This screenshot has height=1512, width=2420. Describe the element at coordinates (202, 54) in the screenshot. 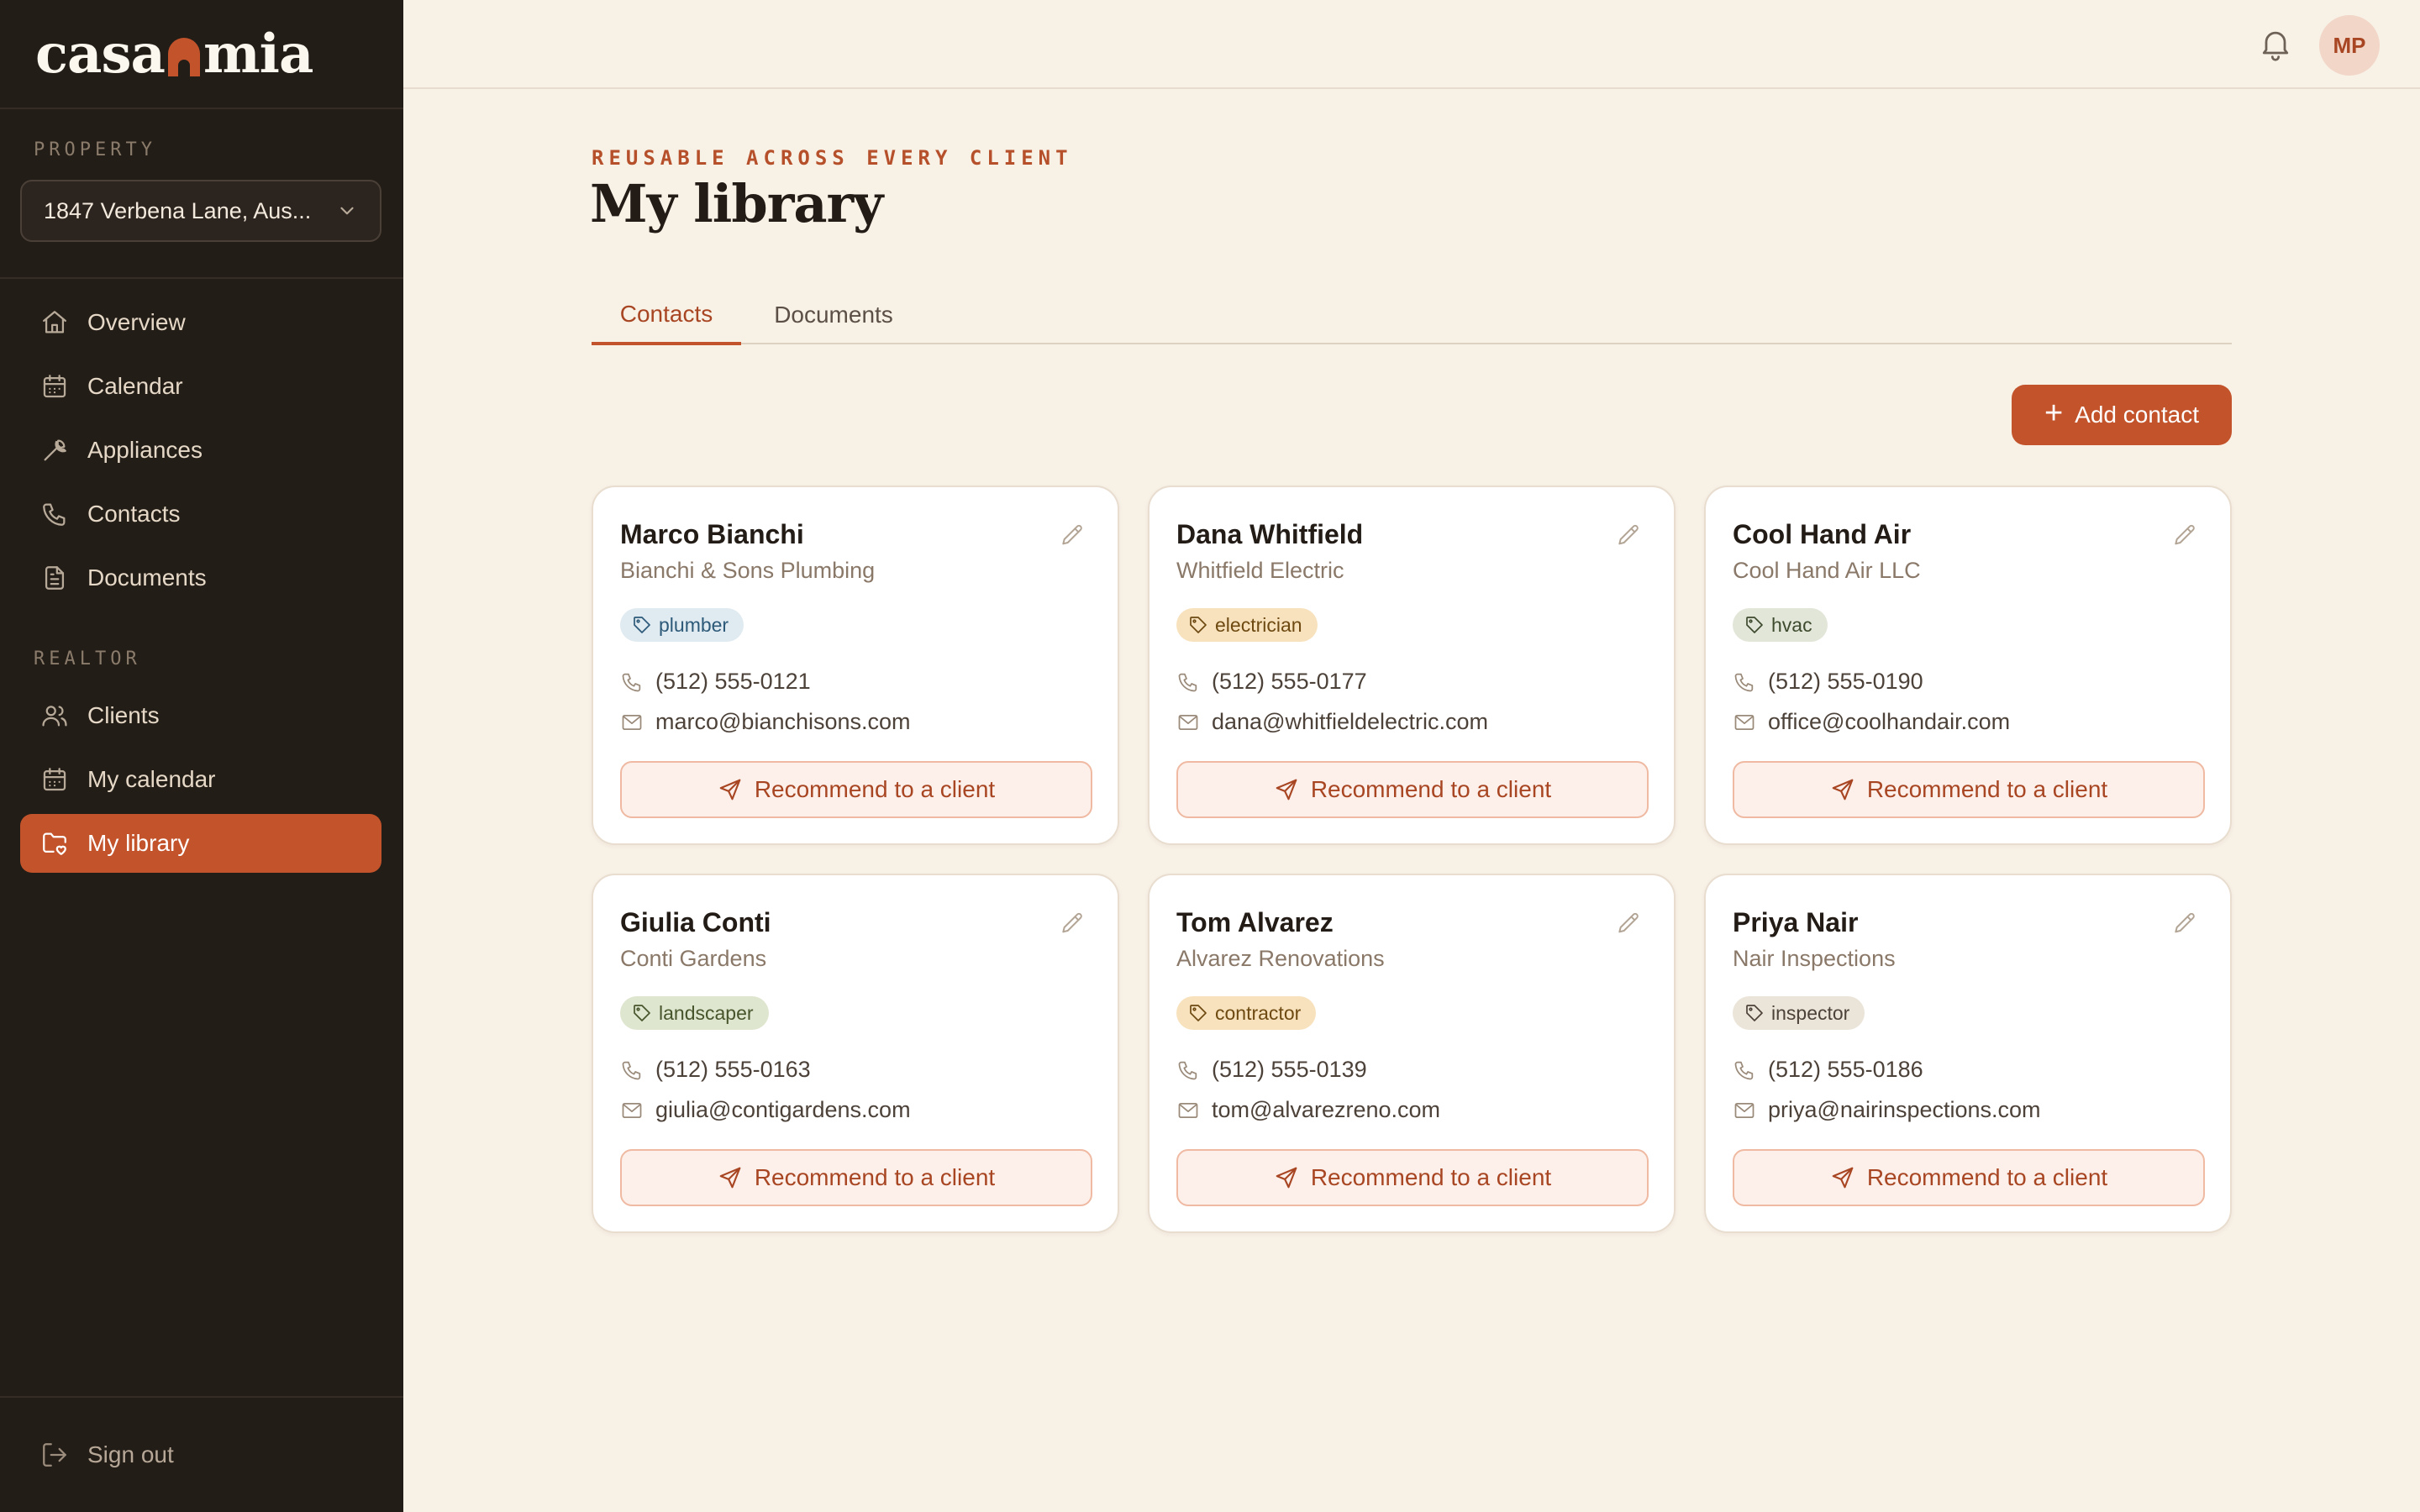

I see `brand-logo: casa mia` at that location.